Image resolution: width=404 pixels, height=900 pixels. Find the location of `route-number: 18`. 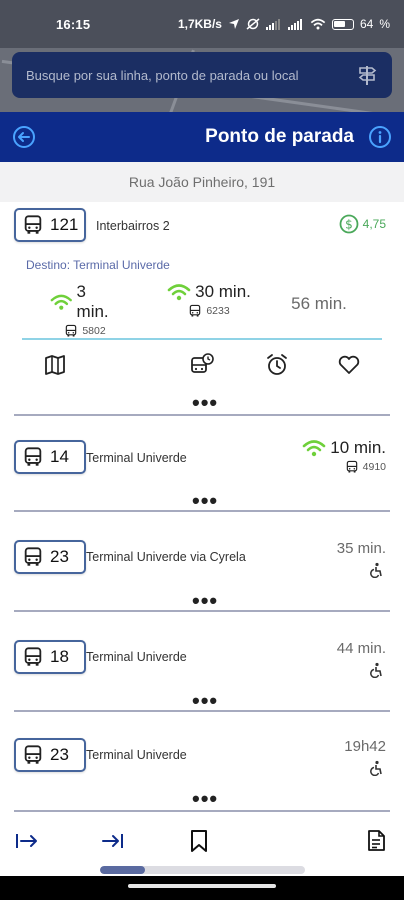

route-number: 18 is located at coordinates (59, 656).